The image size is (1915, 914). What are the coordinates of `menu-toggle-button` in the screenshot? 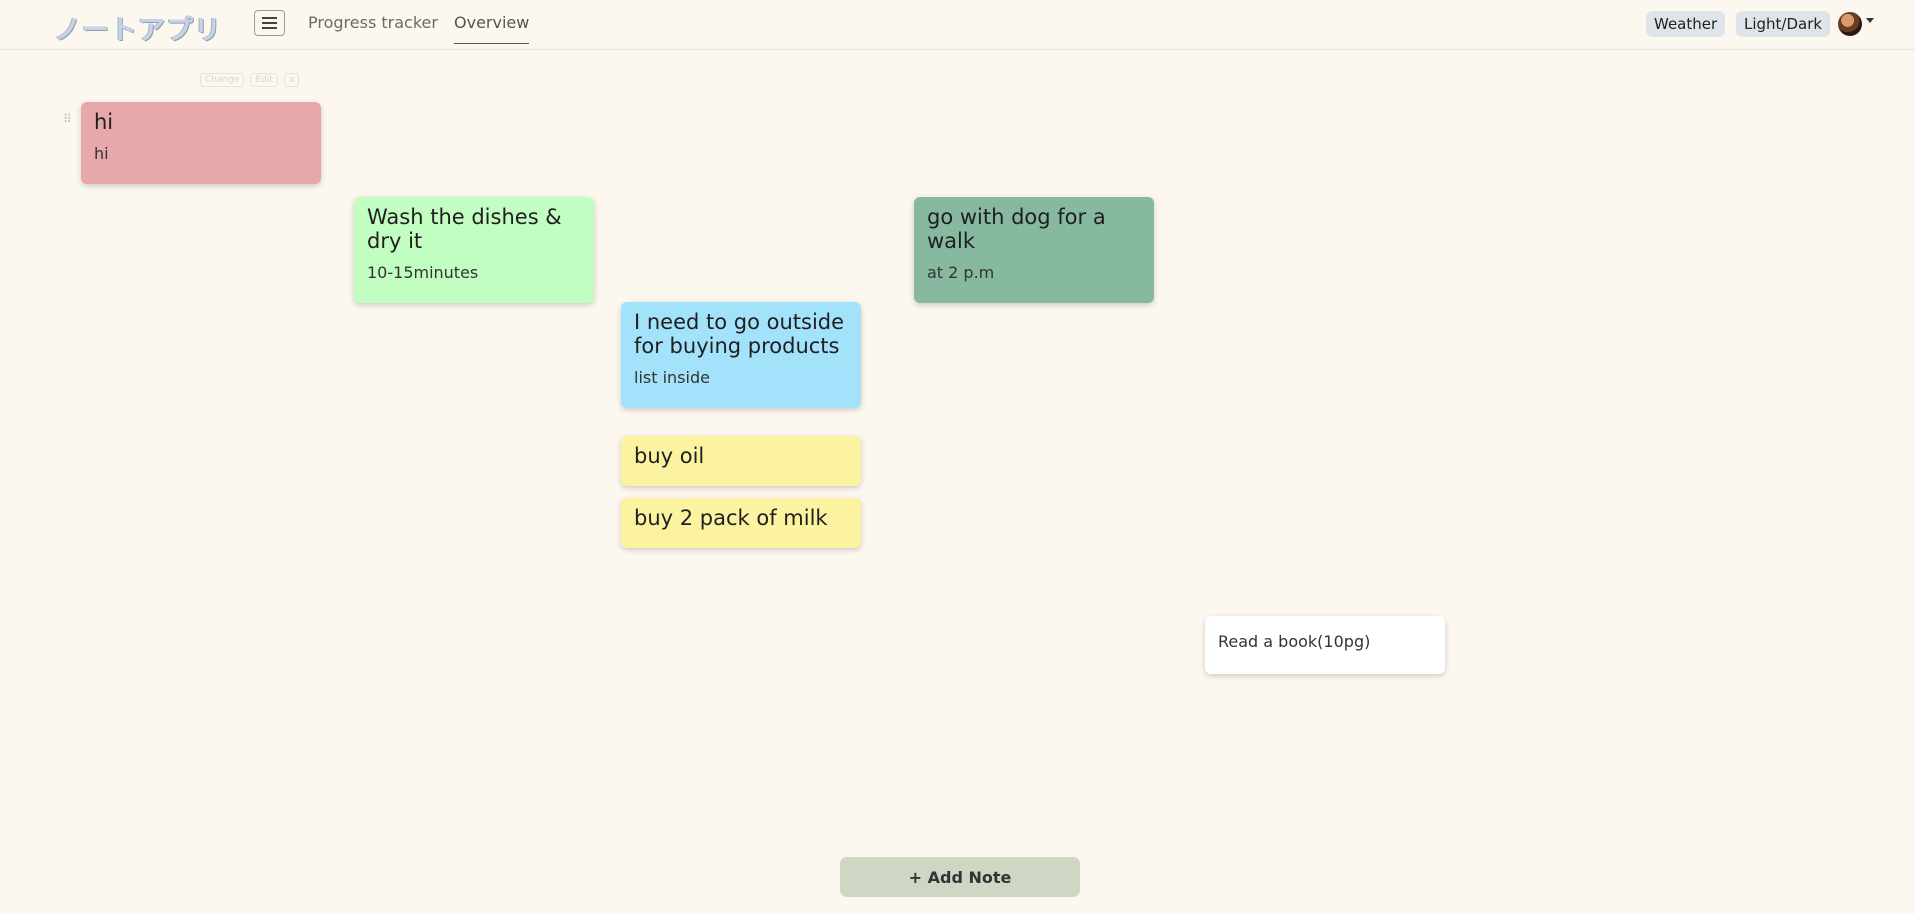 It's located at (269, 23).